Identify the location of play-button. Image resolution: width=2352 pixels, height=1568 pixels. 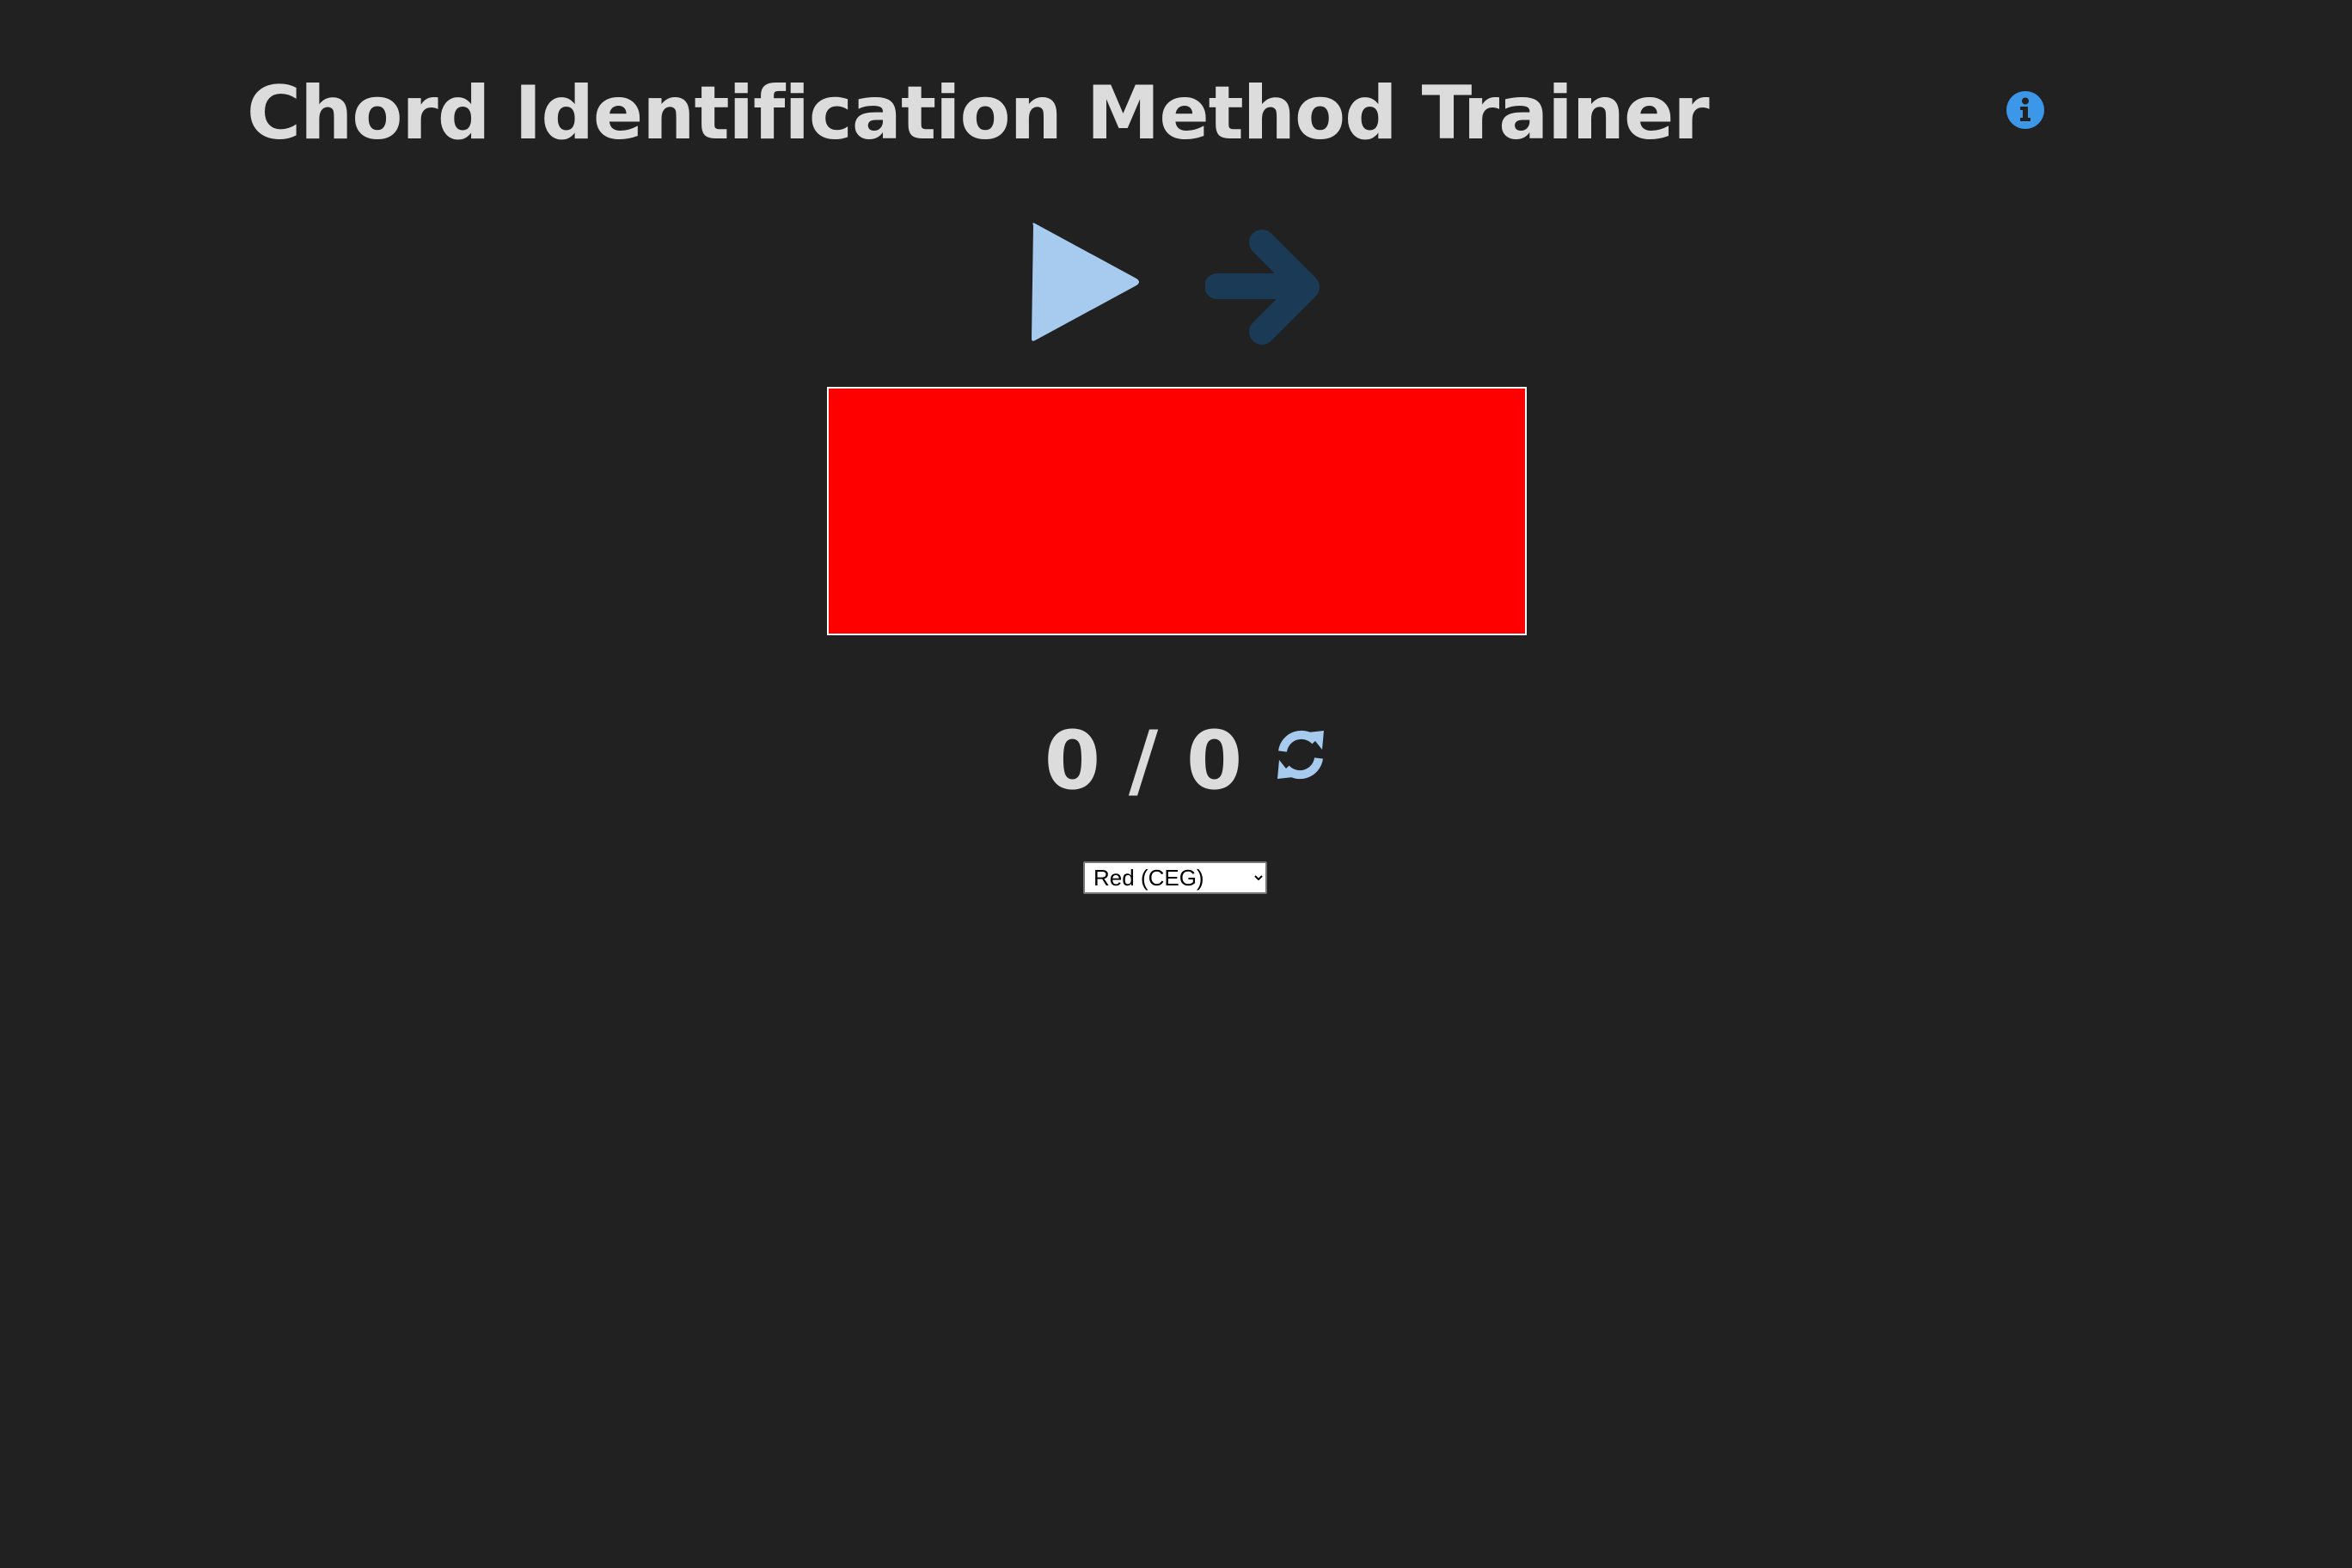
(1084, 283).